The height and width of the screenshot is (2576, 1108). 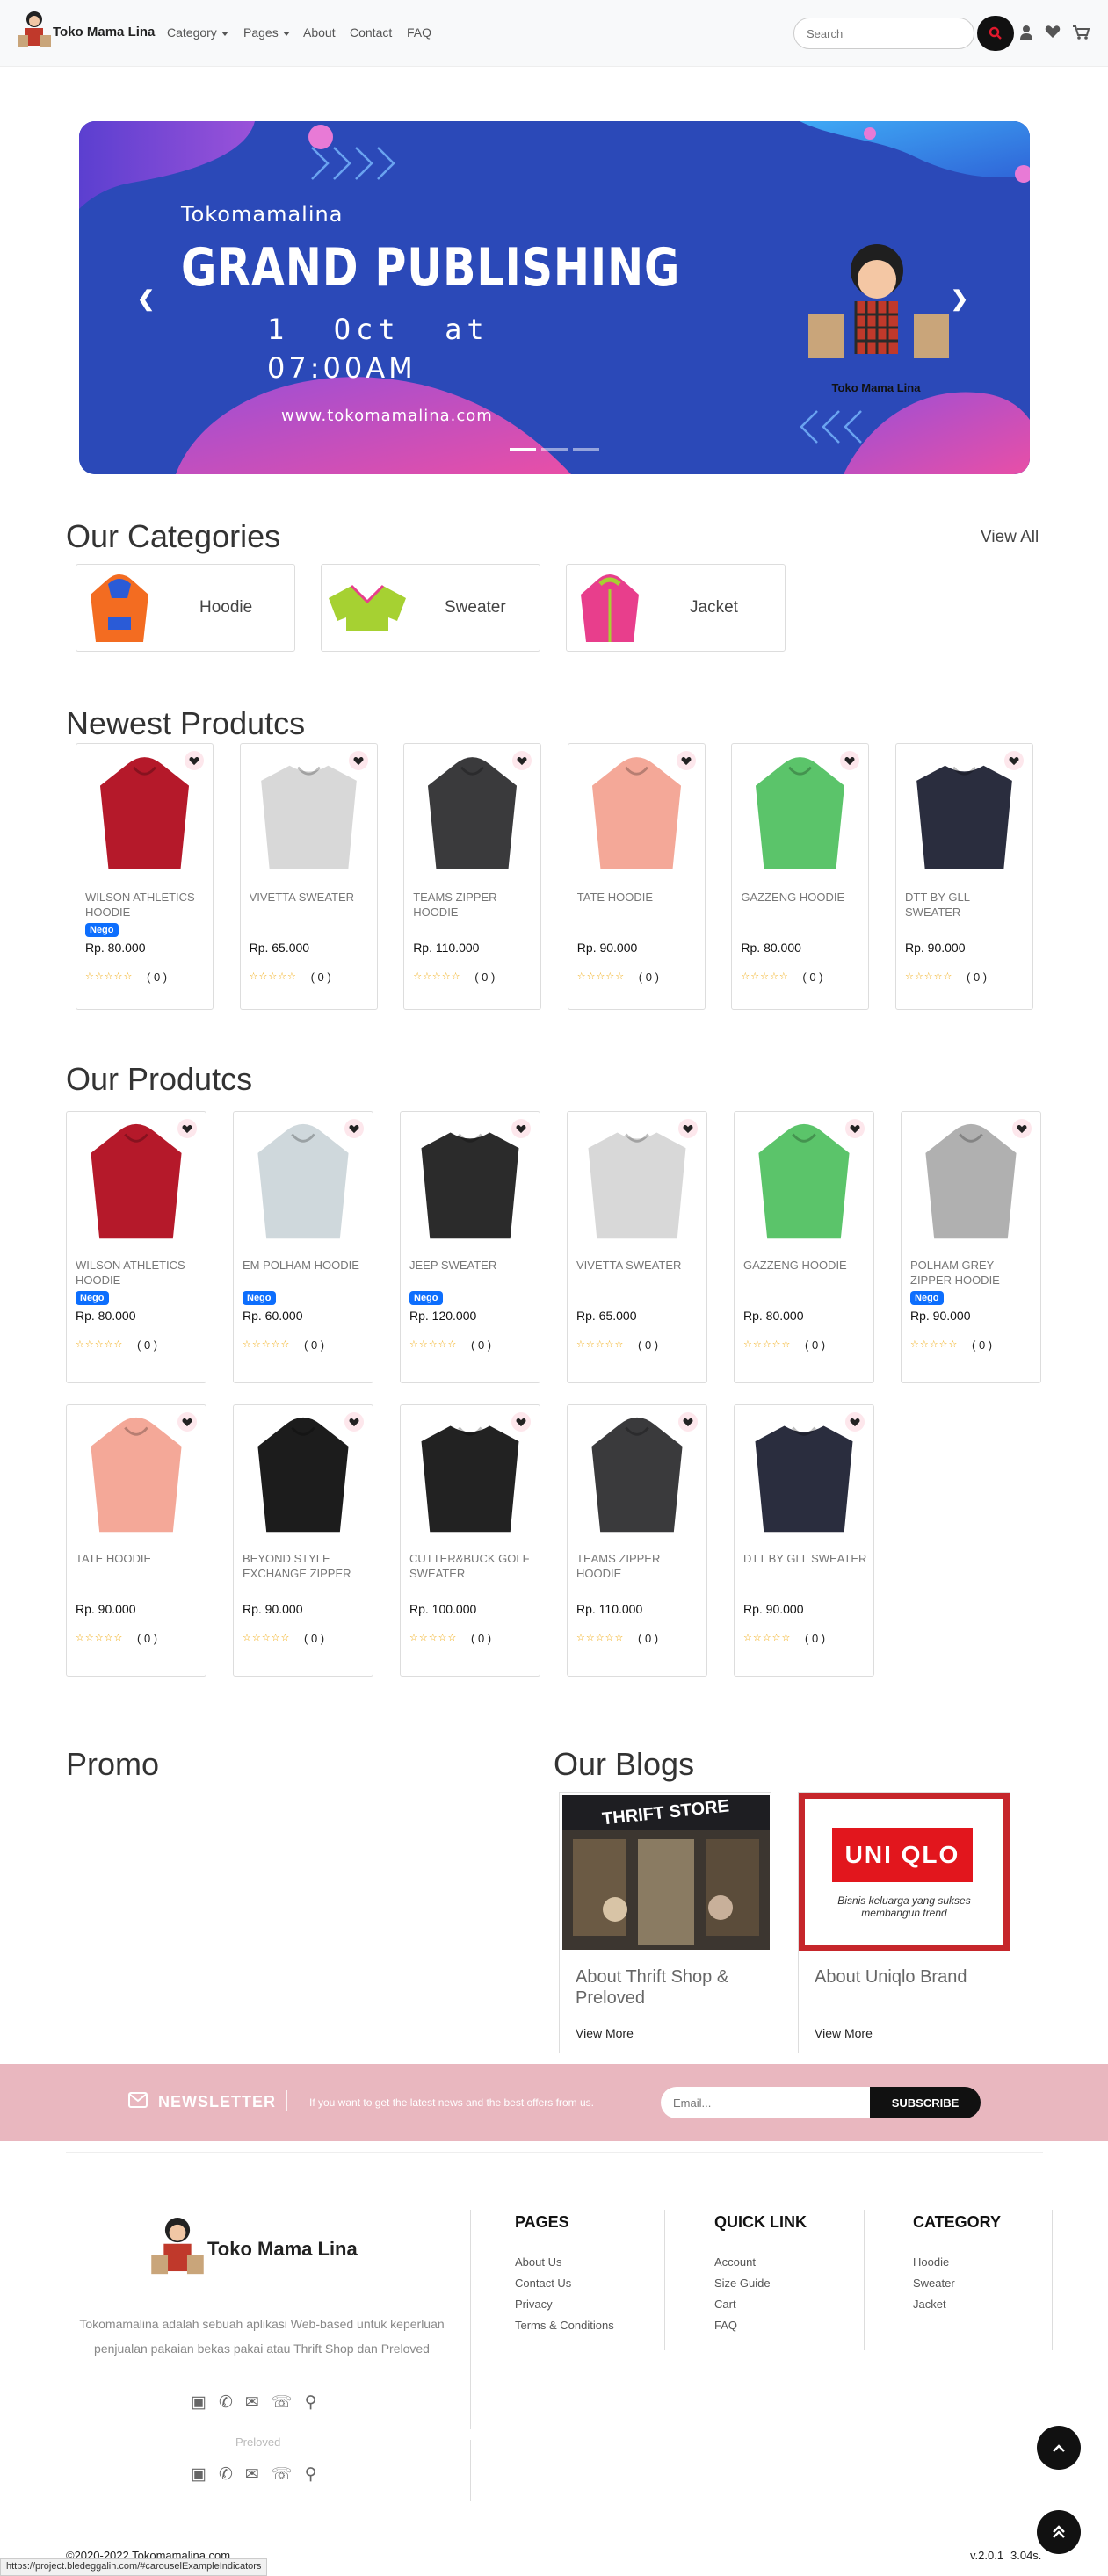 I want to click on footer-link-privacy: Privacy, so click(x=564, y=2304).